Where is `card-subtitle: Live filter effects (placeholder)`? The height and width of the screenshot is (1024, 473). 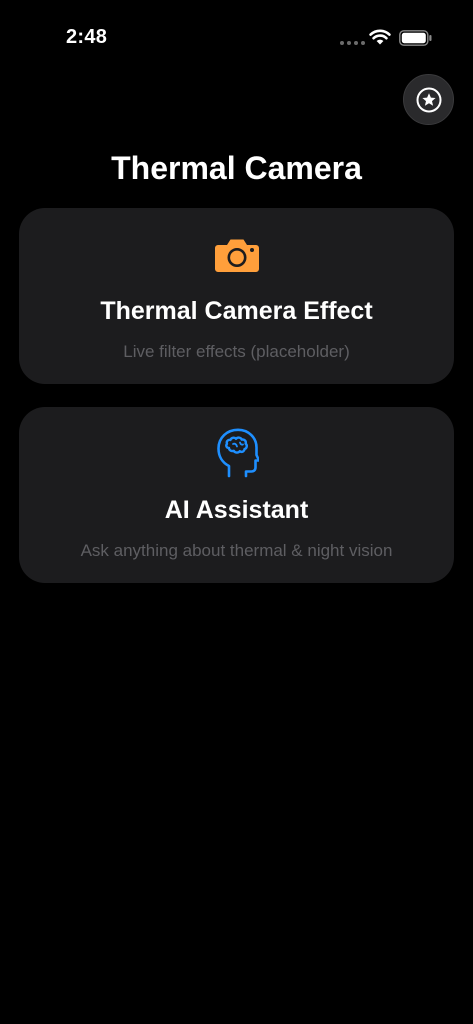
card-subtitle: Live filter effects (placeholder) is located at coordinates (236, 351).